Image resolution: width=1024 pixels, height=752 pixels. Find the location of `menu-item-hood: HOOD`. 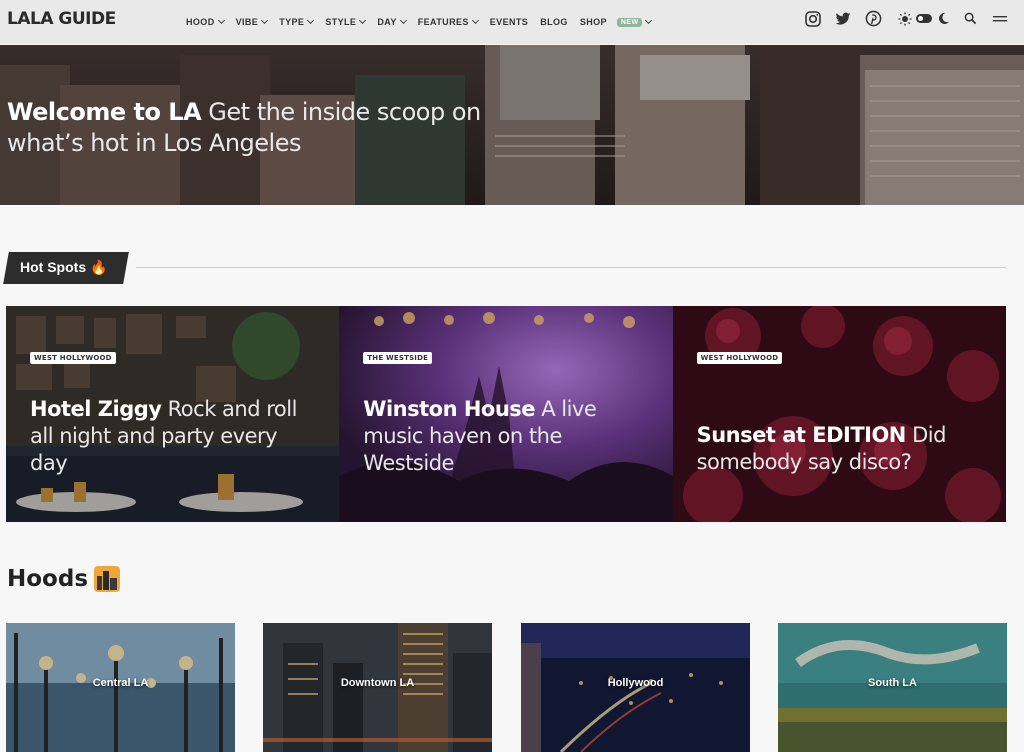

menu-item-hood: HOOD is located at coordinates (205, 21).